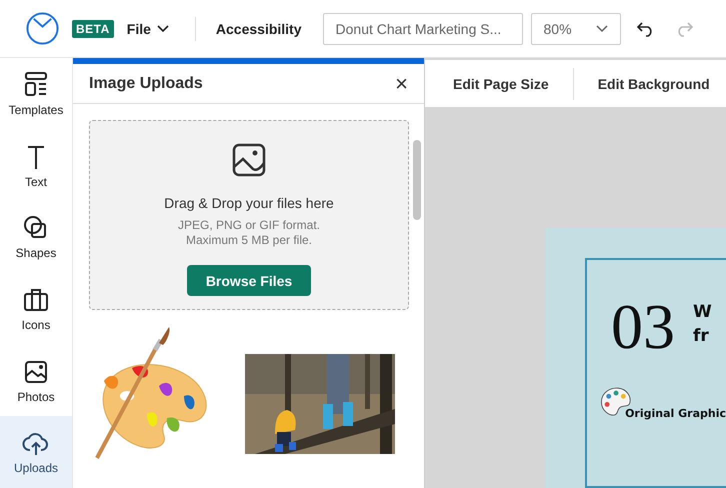 This screenshot has width=726, height=488. What do you see at coordinates (146, 83) in the screenshot?
I see `panel-title: Image Uploads` at bounding box center [146, 83].